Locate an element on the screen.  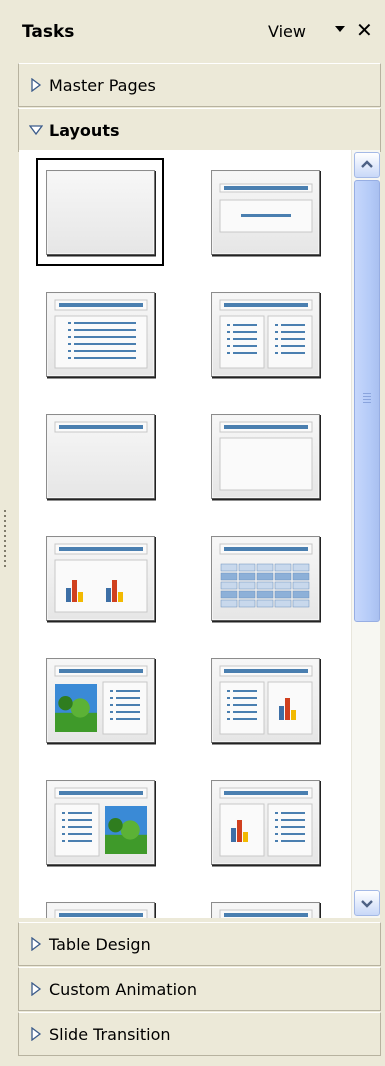
section-slide-transition: Slide Transition is located at coordinates (199, 1034).